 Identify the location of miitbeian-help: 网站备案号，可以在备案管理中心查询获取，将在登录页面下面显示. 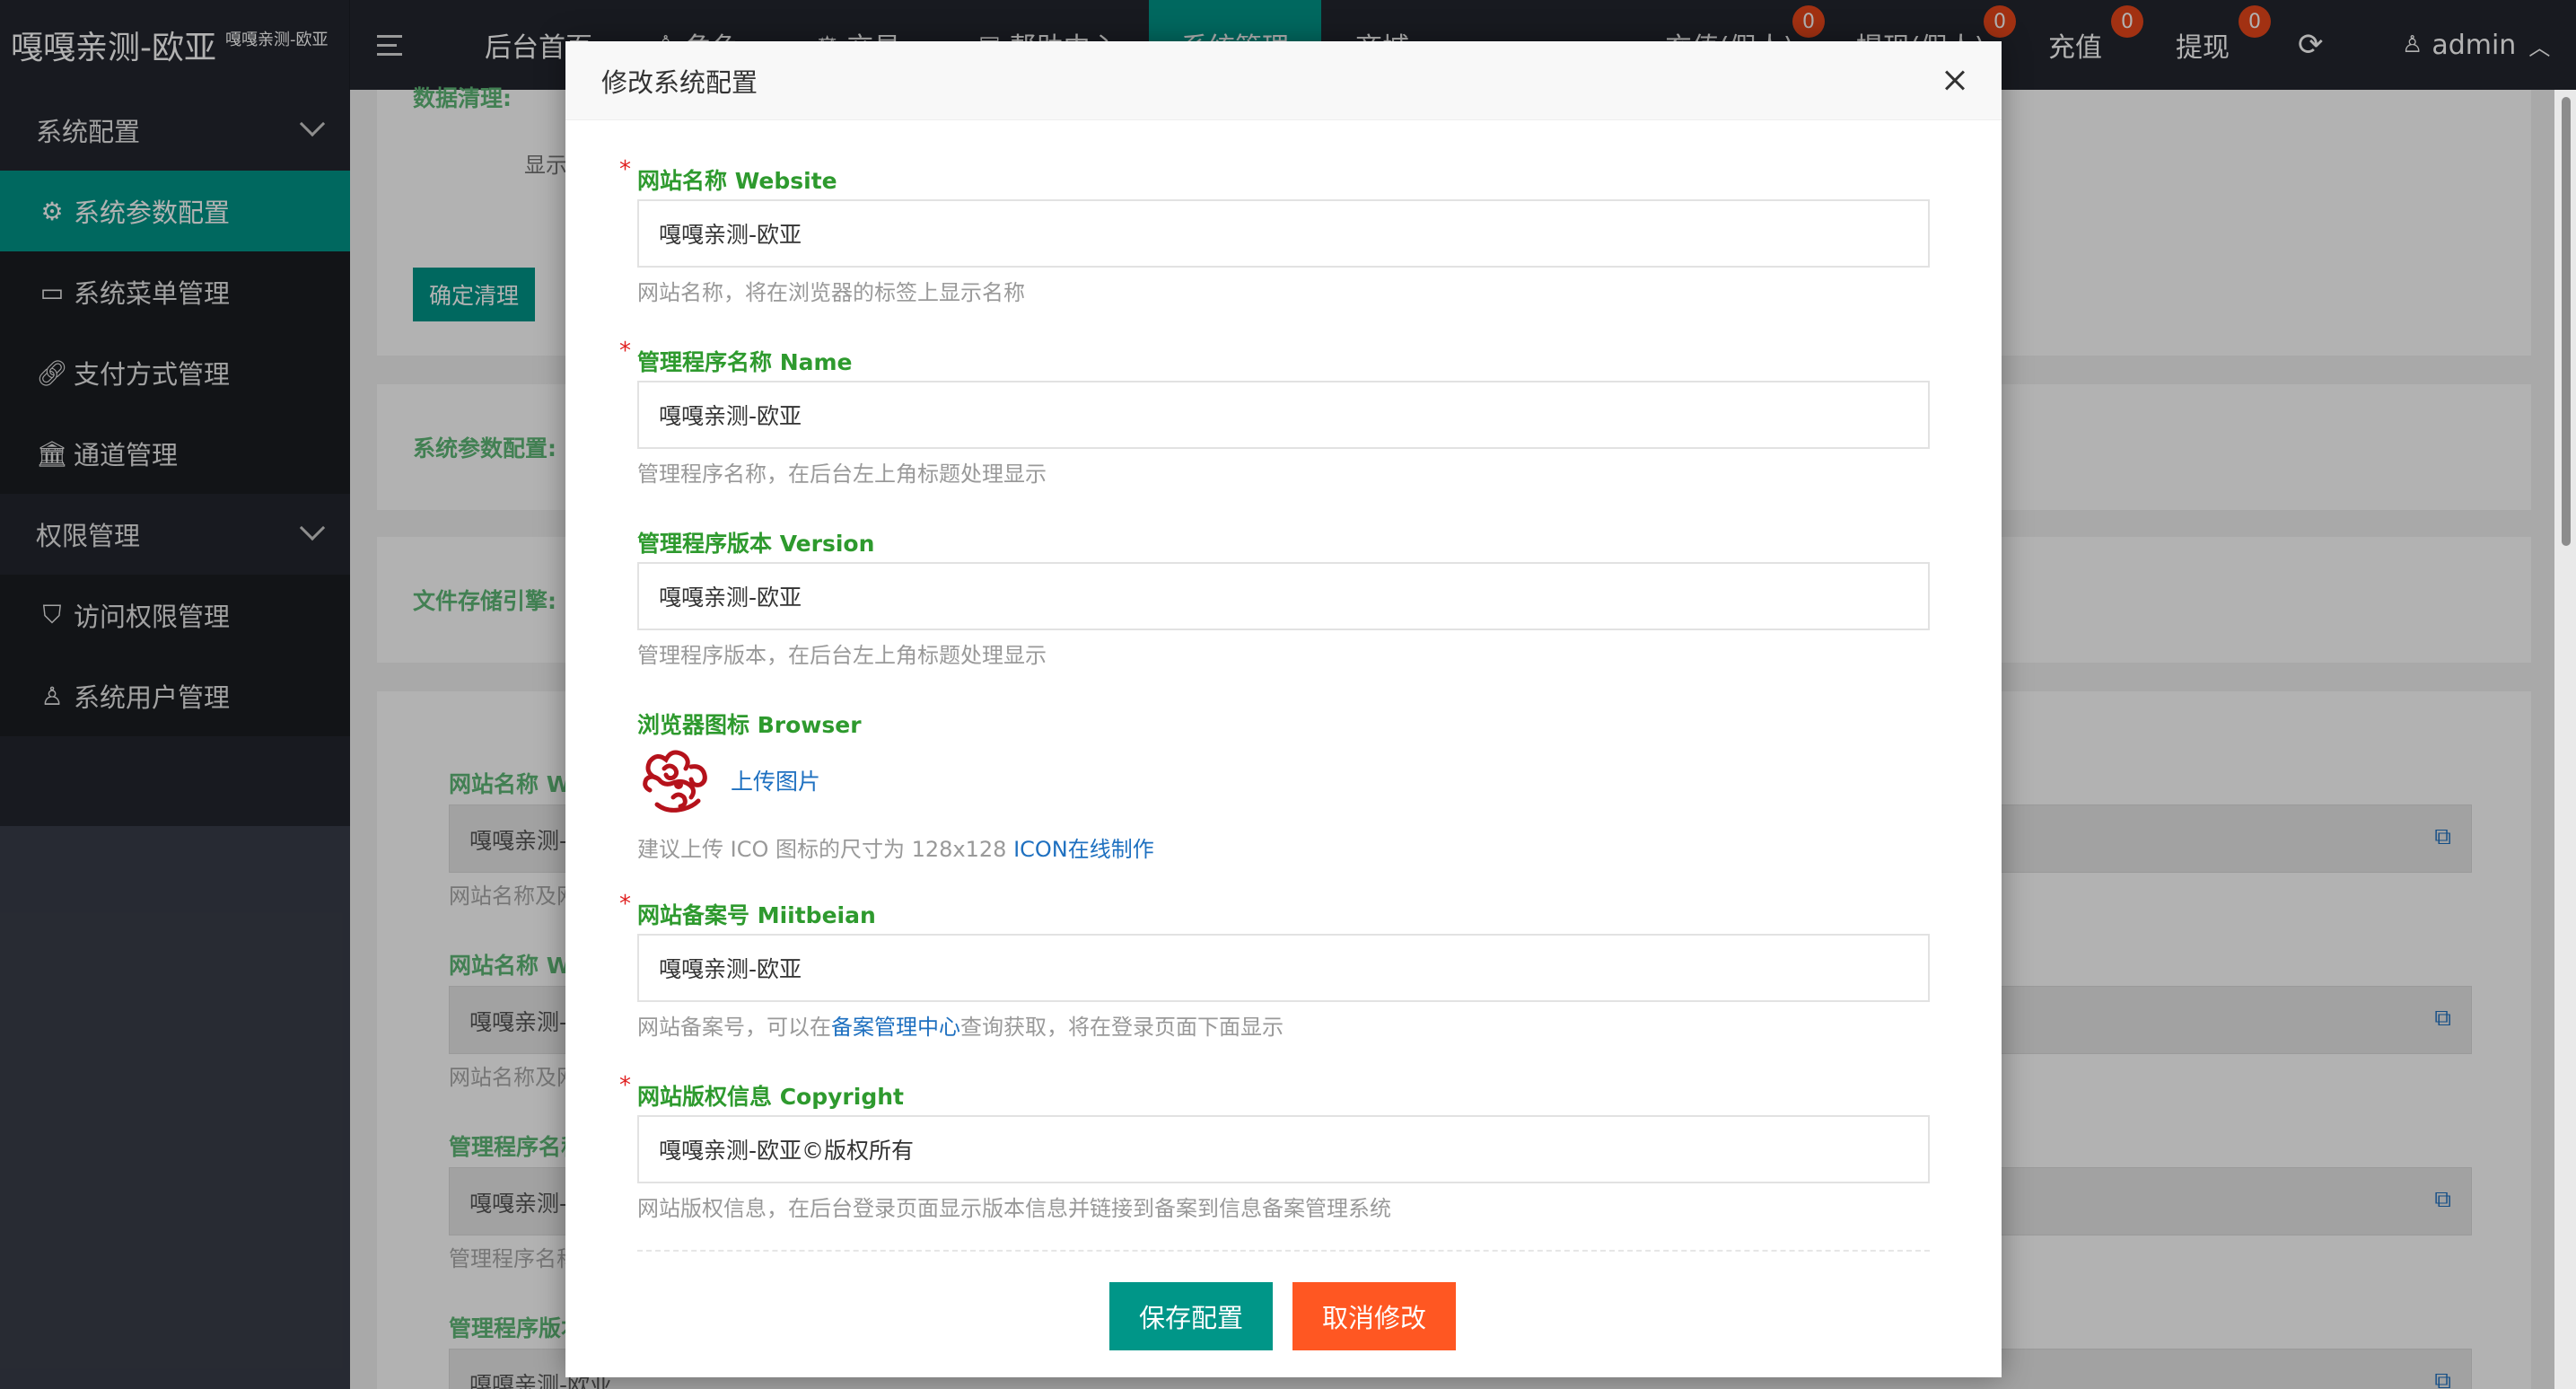
(960, 1025).